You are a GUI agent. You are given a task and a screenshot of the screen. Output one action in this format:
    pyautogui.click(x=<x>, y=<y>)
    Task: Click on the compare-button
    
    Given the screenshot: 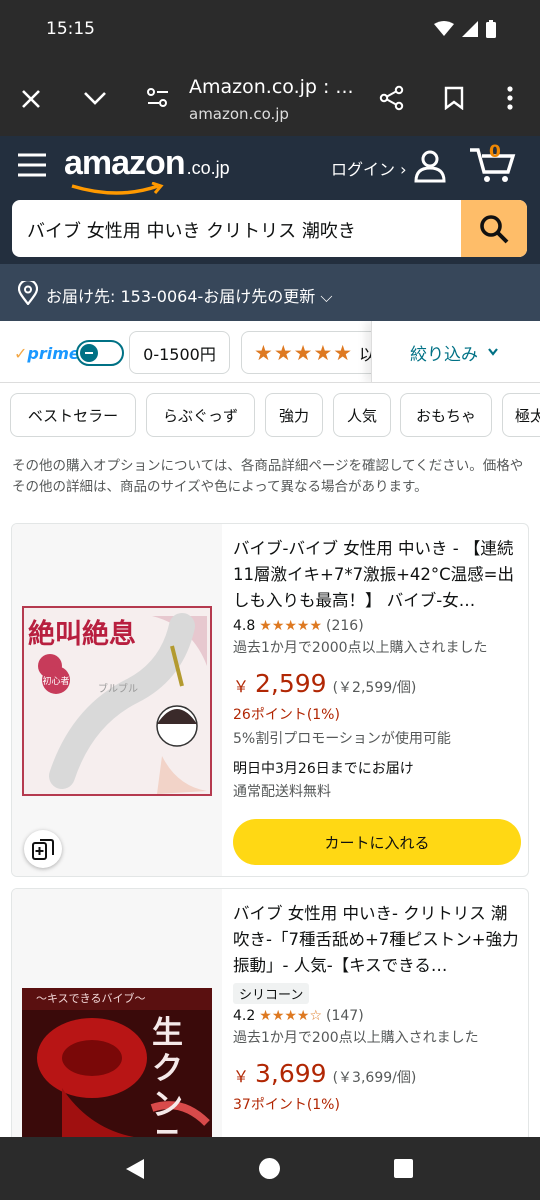 What is the action you would take?
    pyautogui.click(x=43, y=849)
    